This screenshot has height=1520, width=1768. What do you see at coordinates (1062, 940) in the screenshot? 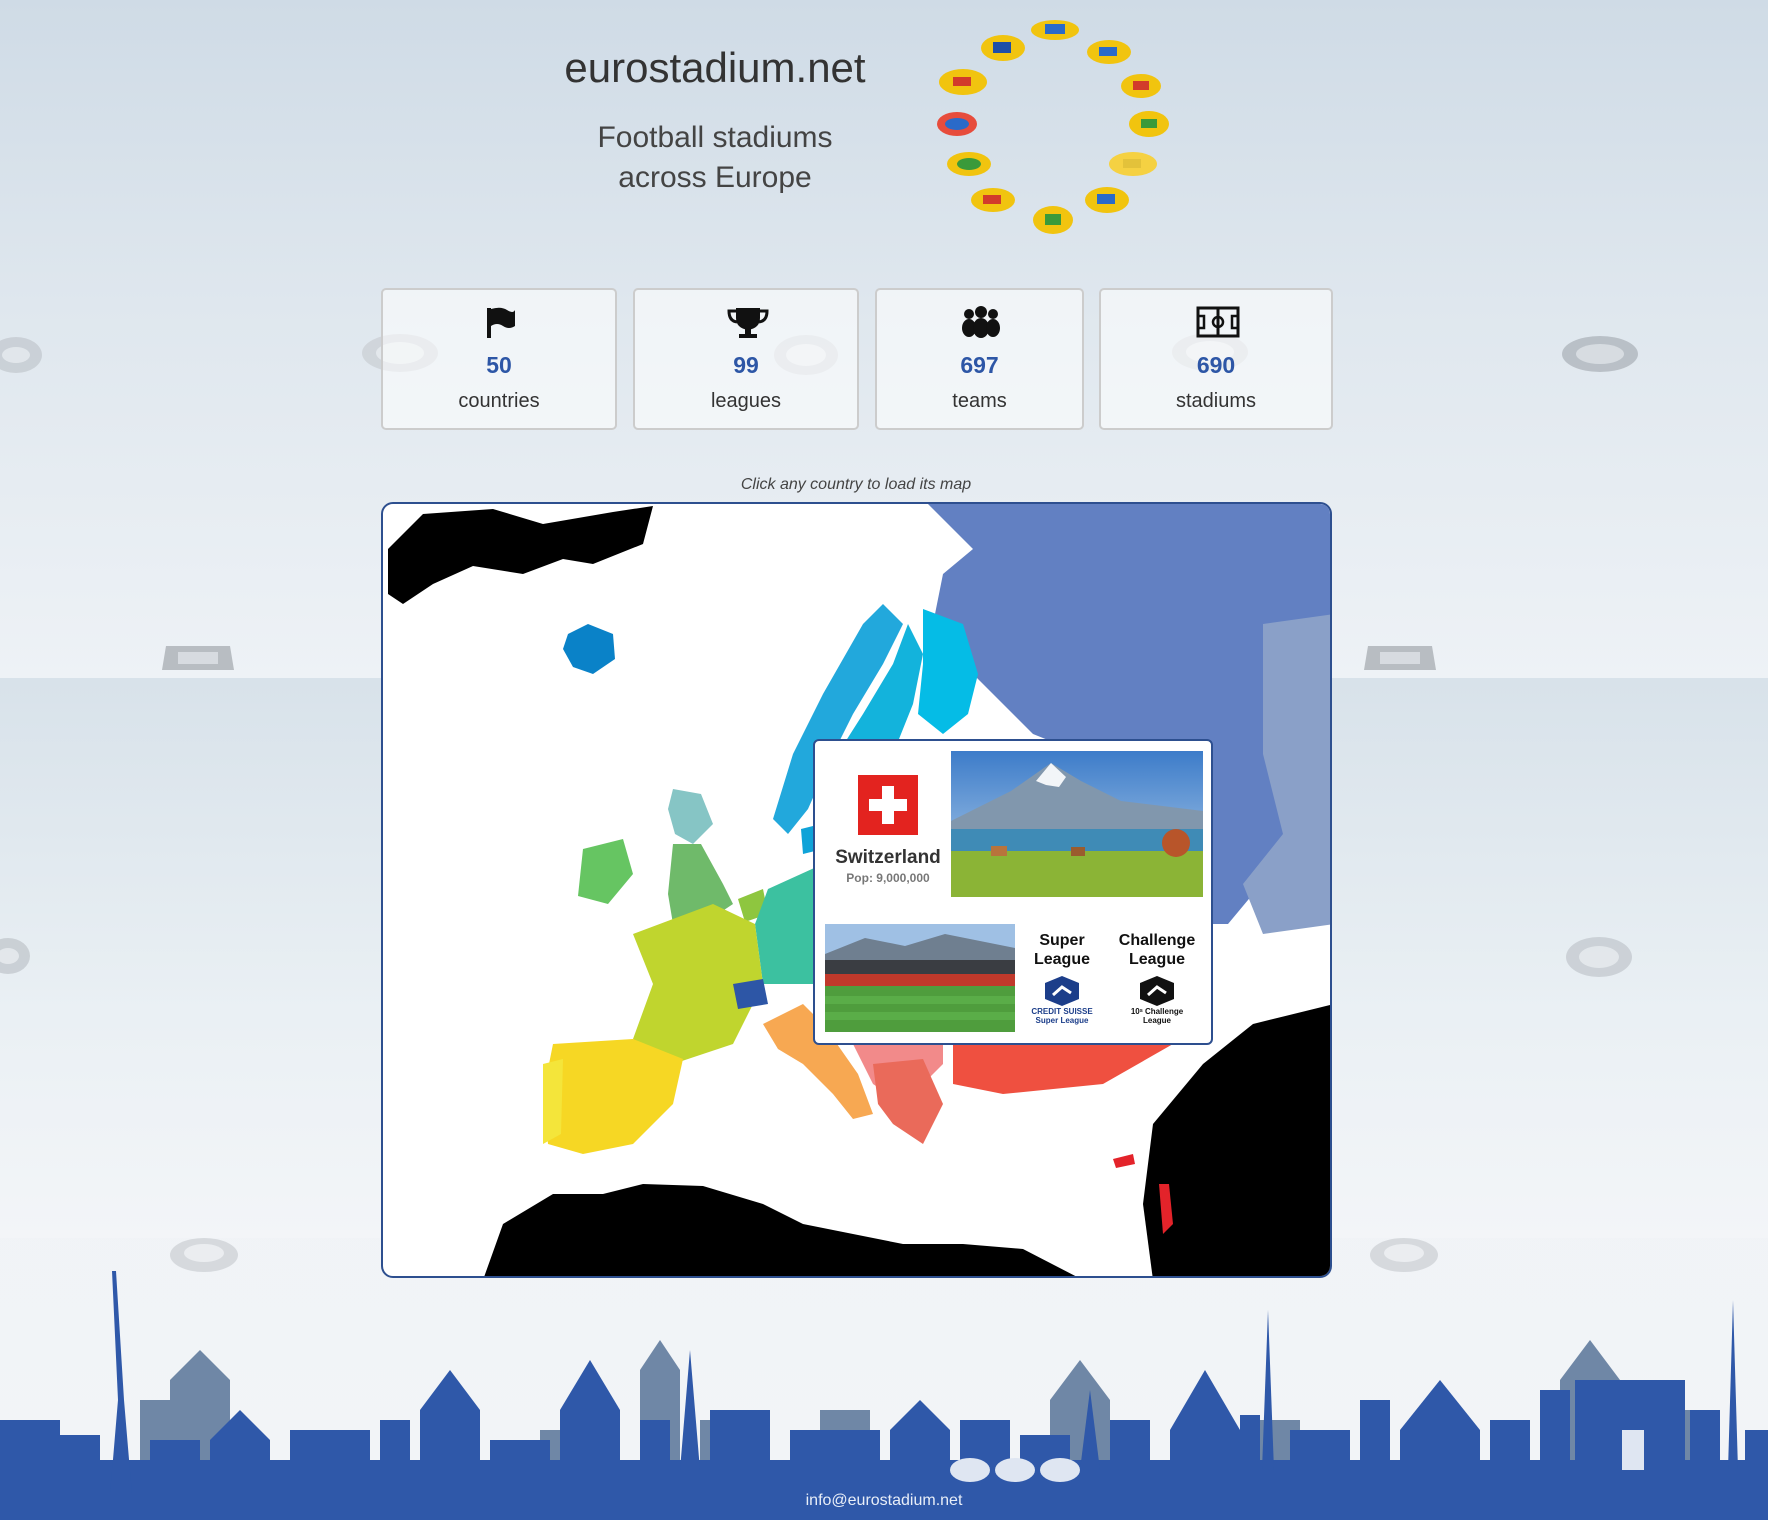
I see `super-league-name-1: Super` at bounding box center [1062, 940].